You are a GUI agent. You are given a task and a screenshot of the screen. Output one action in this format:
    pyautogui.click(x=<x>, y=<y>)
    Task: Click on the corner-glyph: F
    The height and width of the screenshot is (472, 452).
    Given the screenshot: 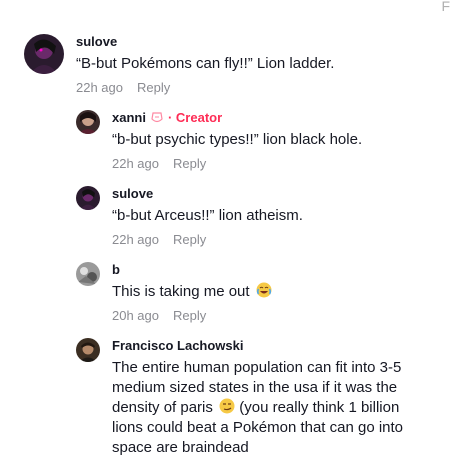 What is the action you would take?
    pyautogui.click(x=445, y=7)
    